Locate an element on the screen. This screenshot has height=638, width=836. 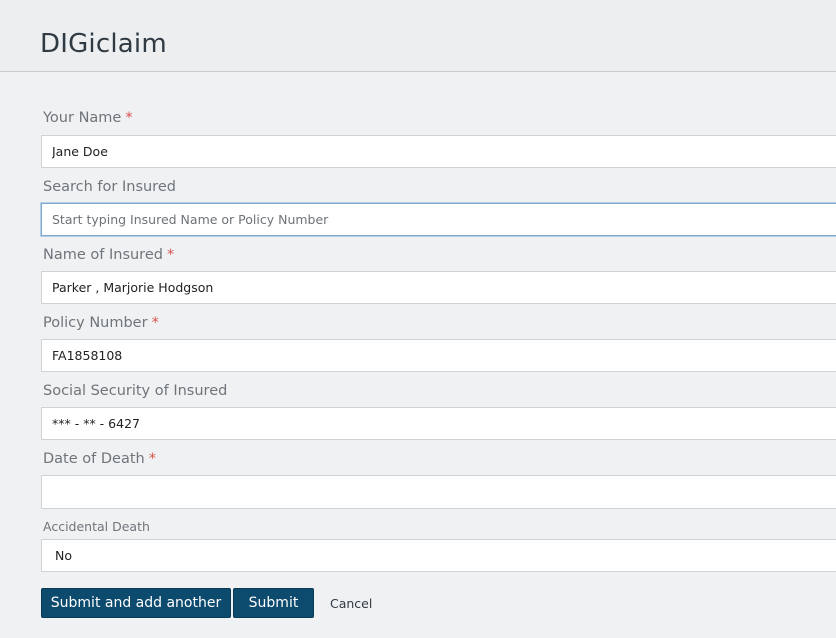
your-name-input is located at coordinates (438, 151).